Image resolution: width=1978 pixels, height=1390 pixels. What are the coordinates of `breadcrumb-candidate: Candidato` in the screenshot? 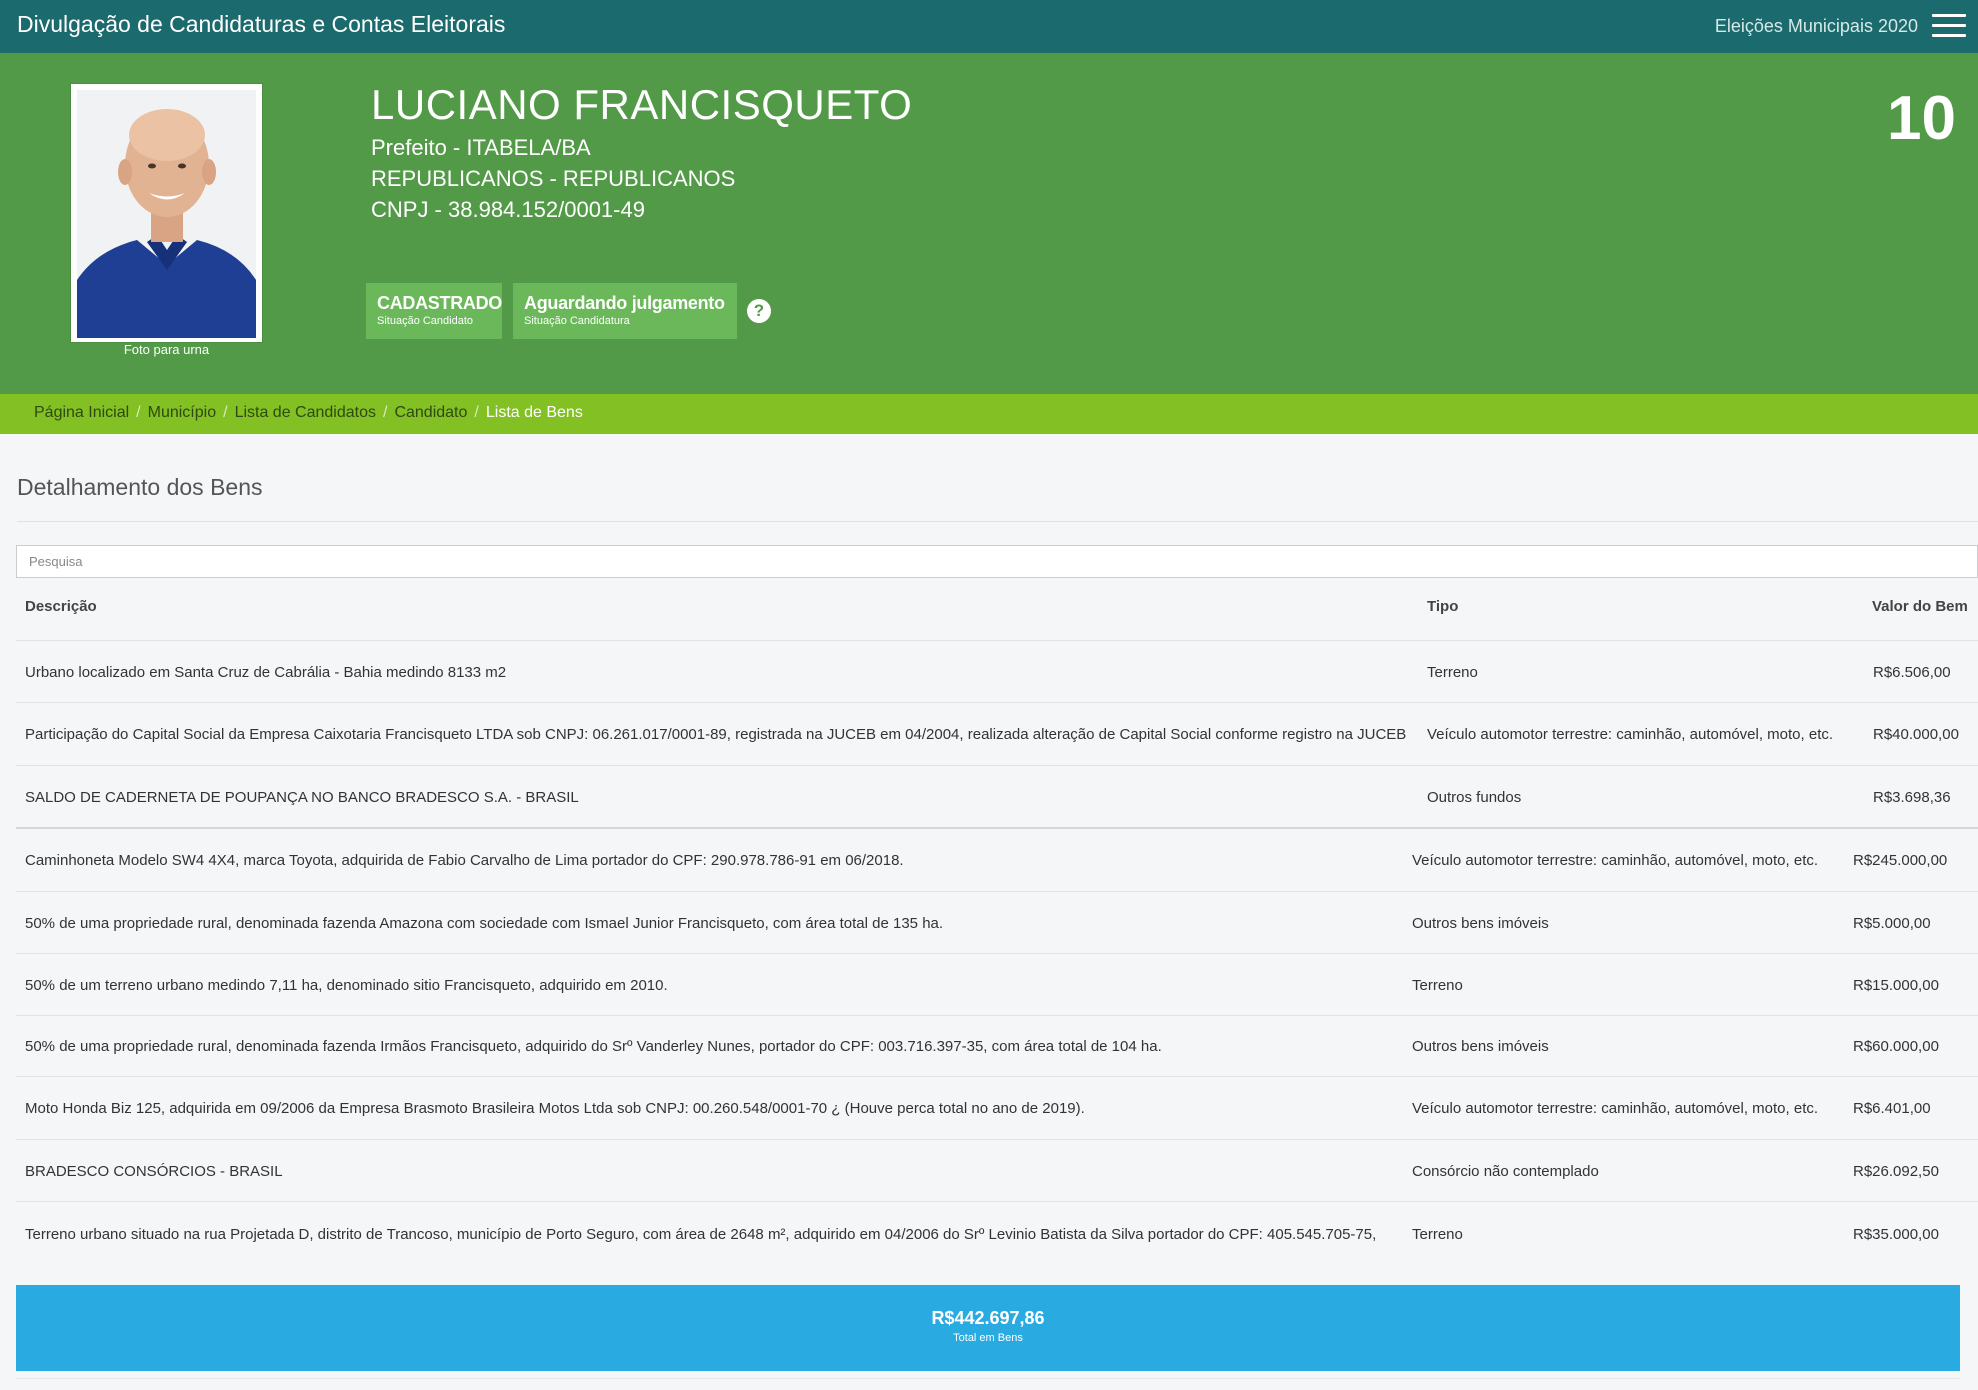 It's located at (430, 412).